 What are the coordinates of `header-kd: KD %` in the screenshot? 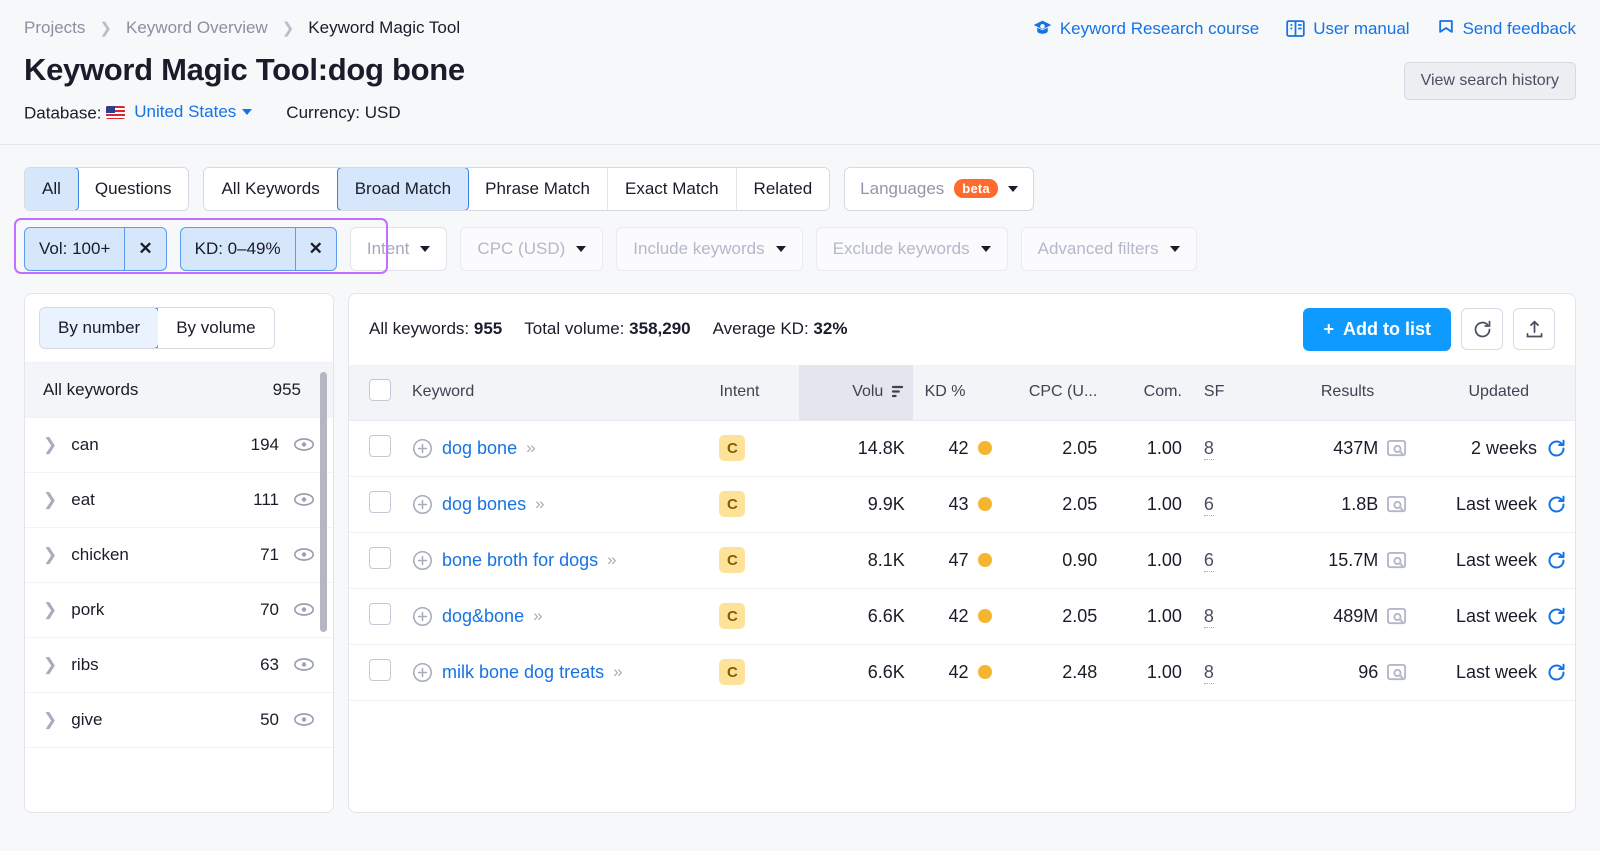 It's located at (956, 392).